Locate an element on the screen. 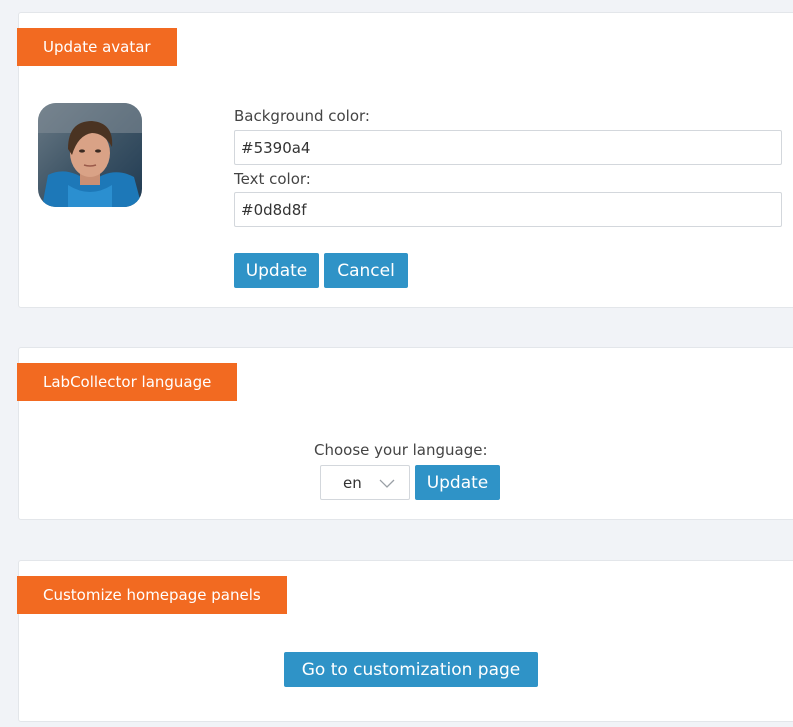  avatar-photo-icon is located at coordinates (90, 155).